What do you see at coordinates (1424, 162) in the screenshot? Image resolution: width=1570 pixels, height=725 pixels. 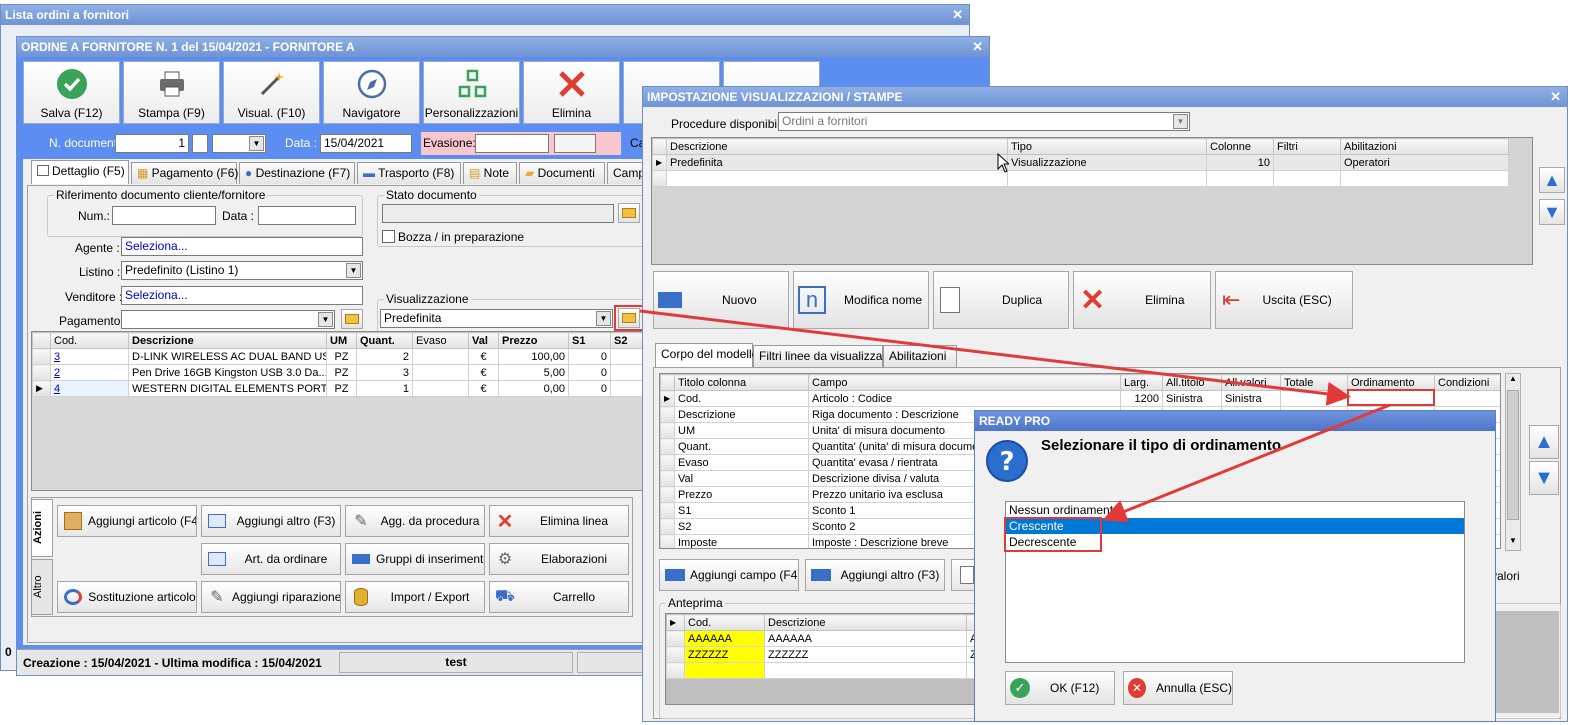 I see `cell-abil: Operatori` at bounding box center [1424, 162].